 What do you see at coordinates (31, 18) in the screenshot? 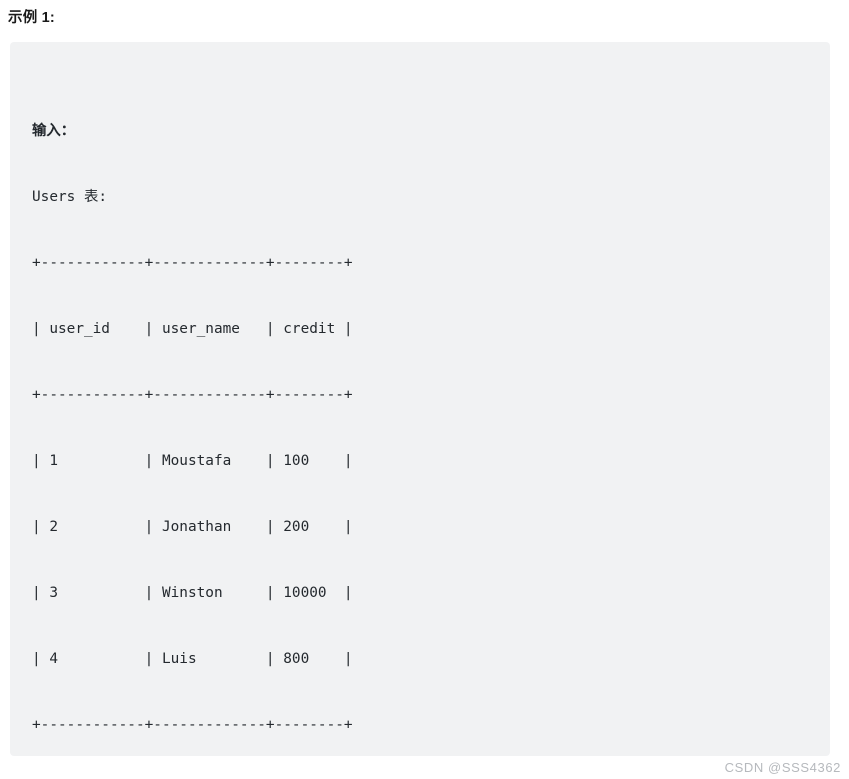
I see `page-title: 示例 1:` at bounding box center [31, 18].